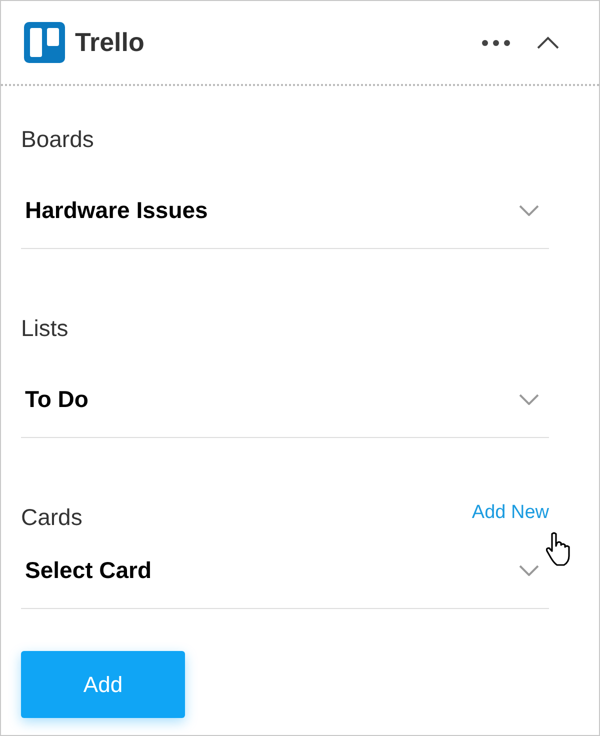 This screenshot has height=736, width=600. What do you see at coordinates (57, 139) in the screenshot?
I see `field-label: Boards` at bounding box center [57, 139].